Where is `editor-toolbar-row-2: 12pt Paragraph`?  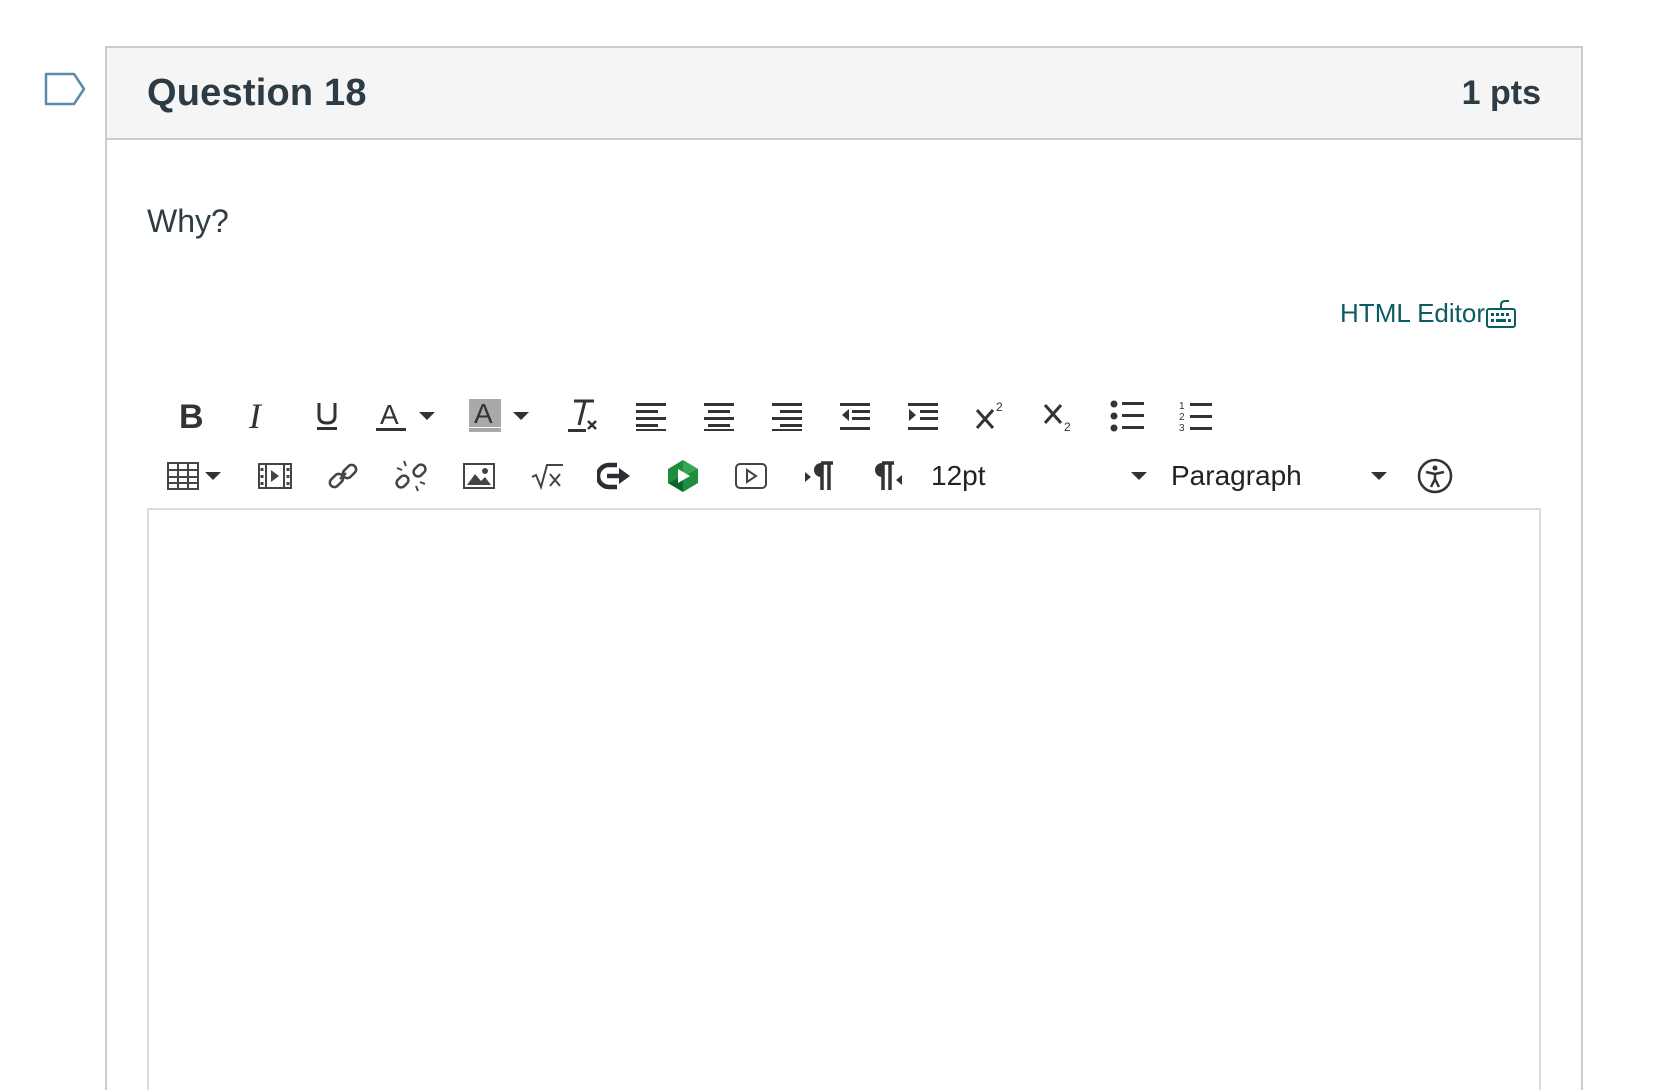 editor-toolbar-row-2: 12pt Paragraph is located at coordinates (813, 476).